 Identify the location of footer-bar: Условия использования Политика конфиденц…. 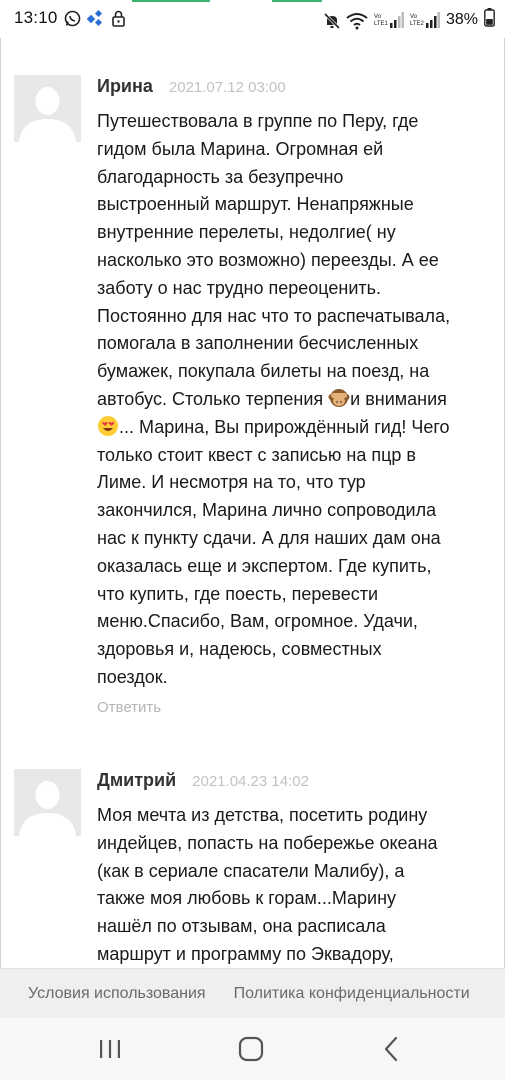
(252, 993).